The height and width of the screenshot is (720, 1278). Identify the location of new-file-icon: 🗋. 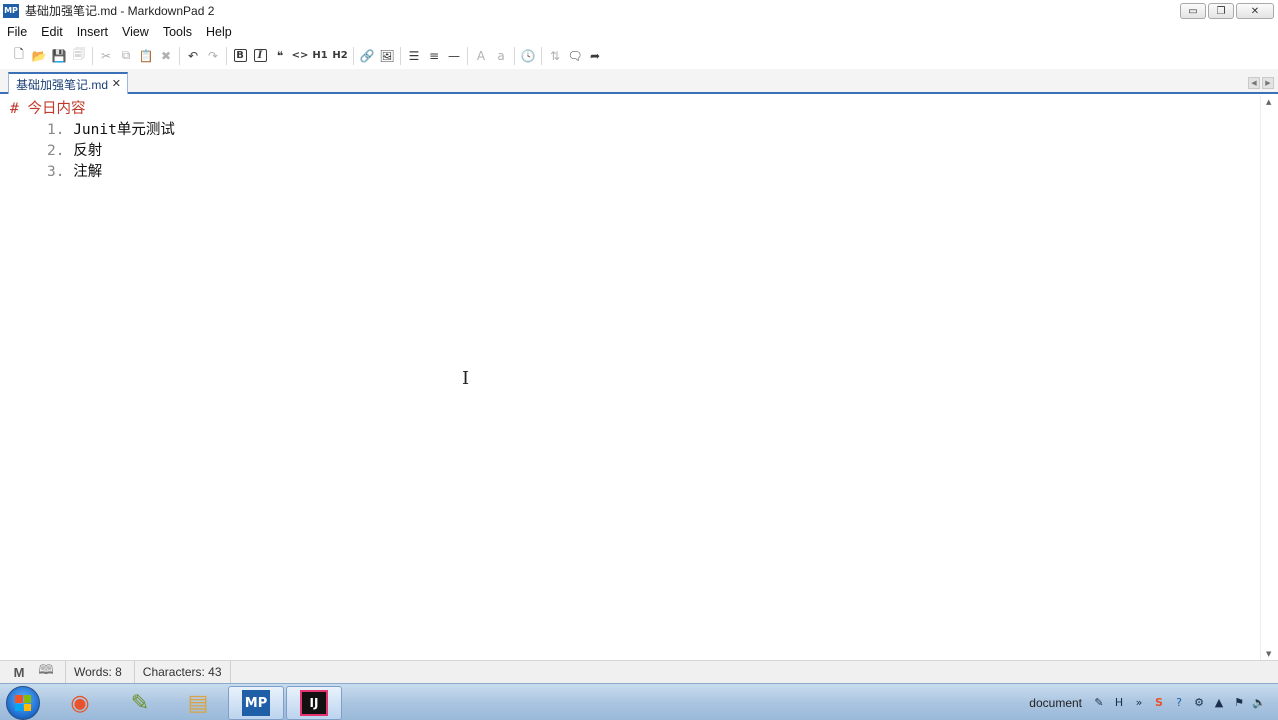
(19, 56).